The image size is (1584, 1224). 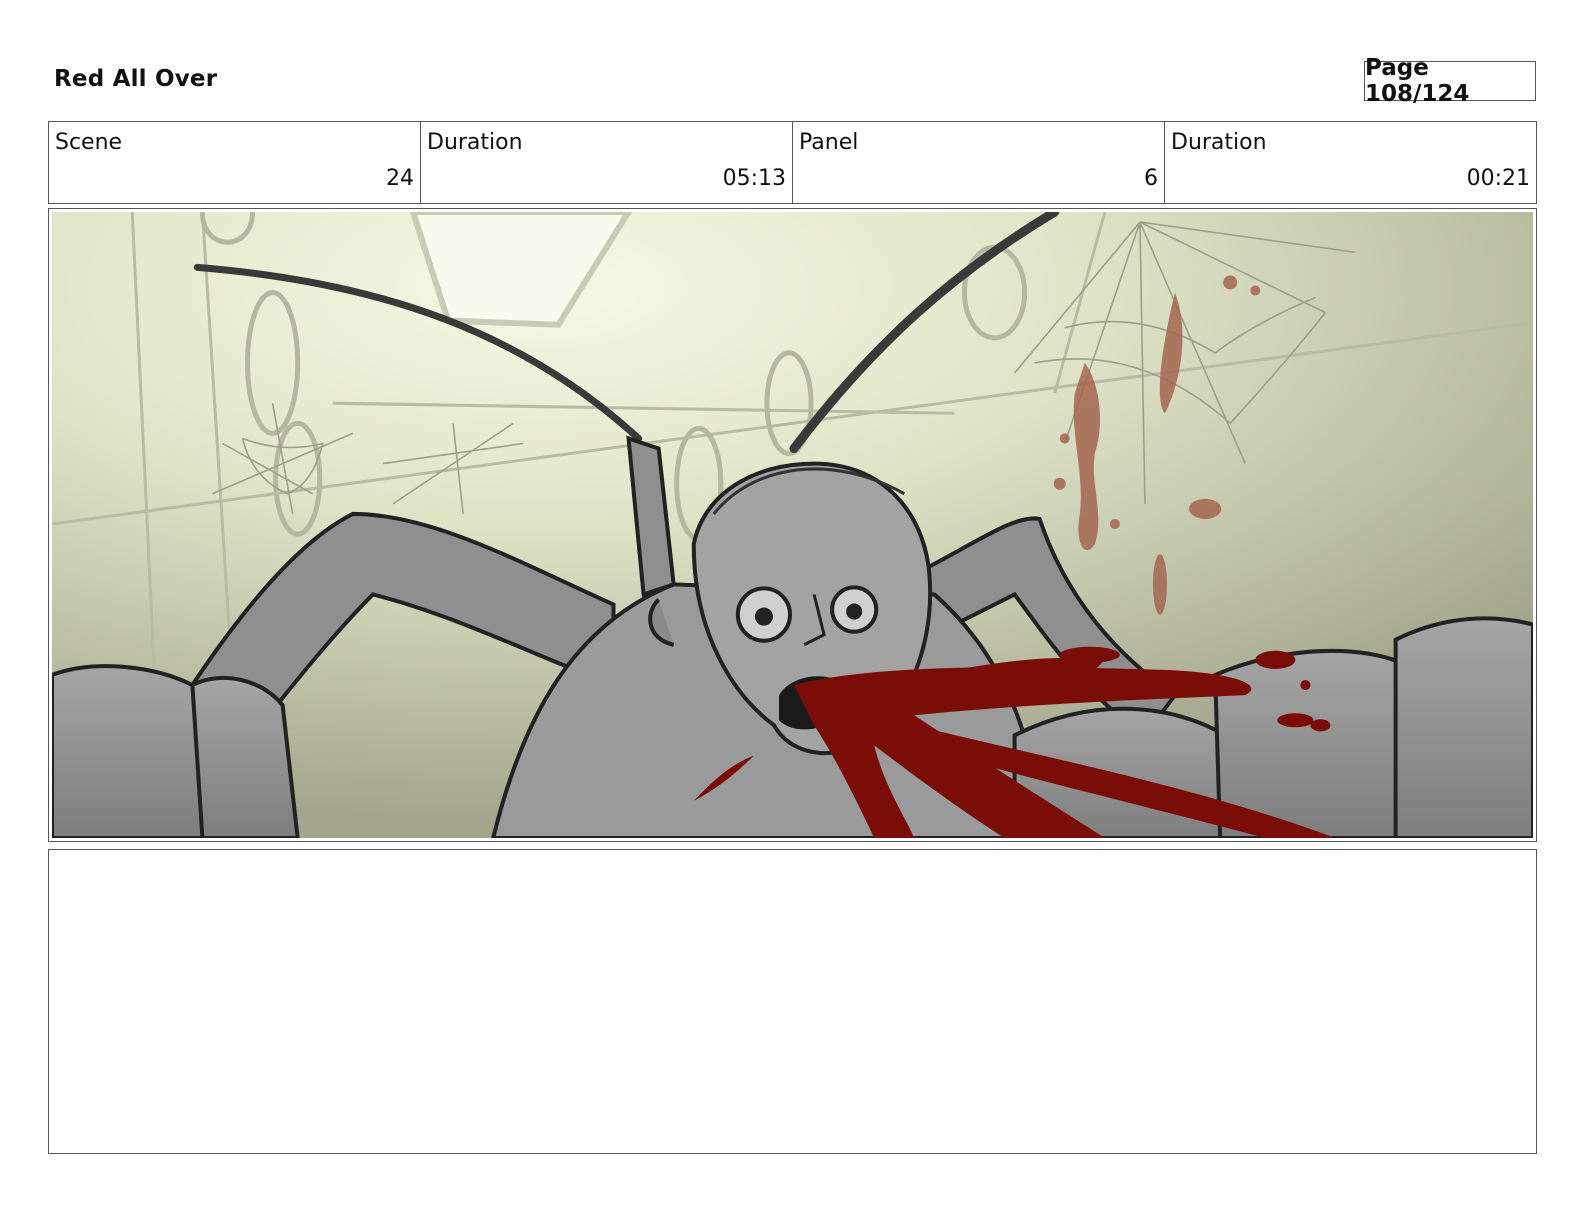 What do you see at coordinates (235, 162) in the screenshot?
I see `scene-cell: Scene 24` at bounding box center [235, 162].